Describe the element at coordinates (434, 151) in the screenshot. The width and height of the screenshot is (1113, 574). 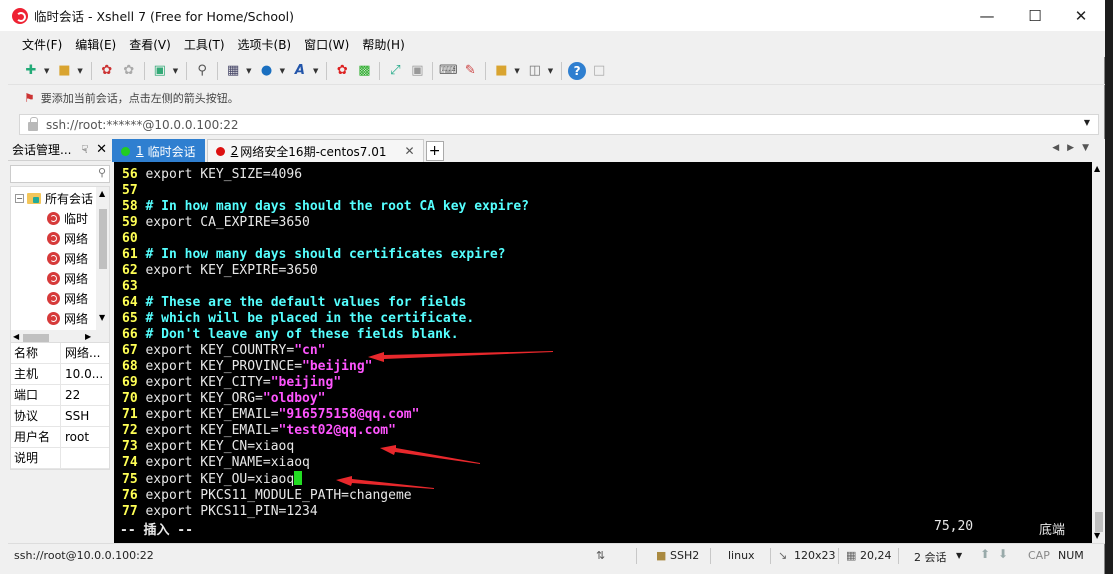
I see `new-tab-button: +` at that location.